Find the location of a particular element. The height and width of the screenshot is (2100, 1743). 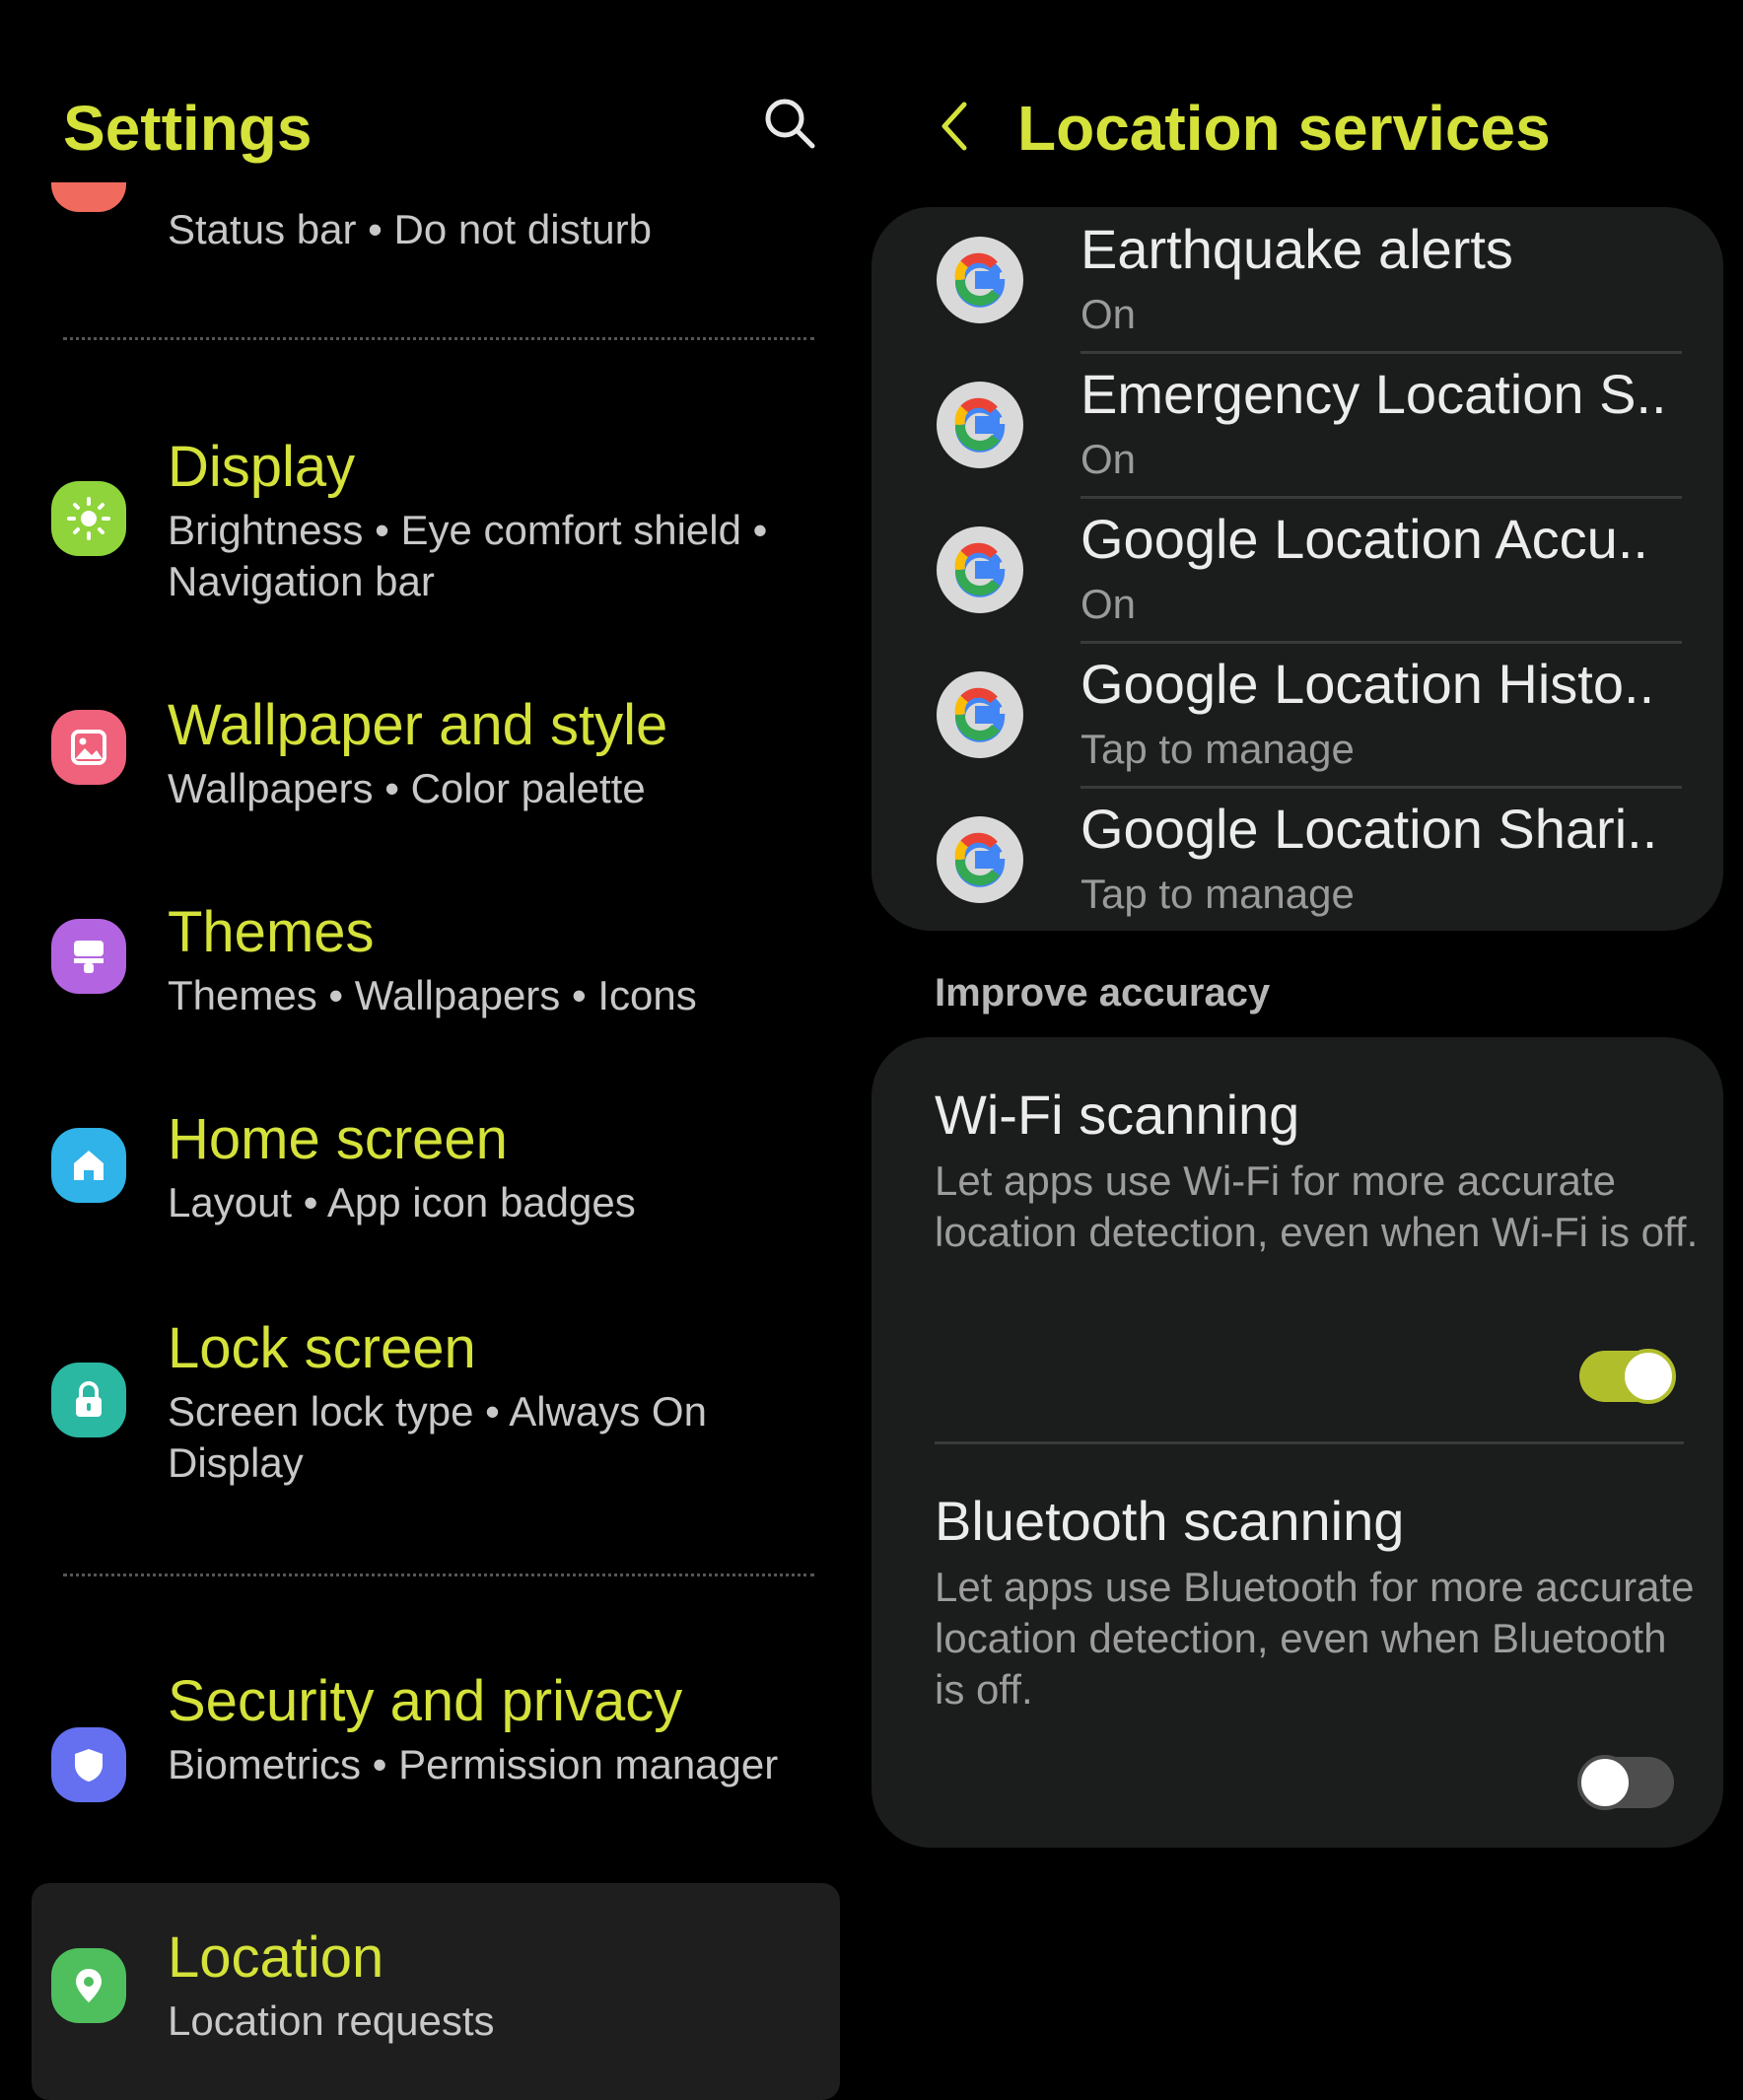

settings-item-title: Home screen is located at coordinates (338, 1139).